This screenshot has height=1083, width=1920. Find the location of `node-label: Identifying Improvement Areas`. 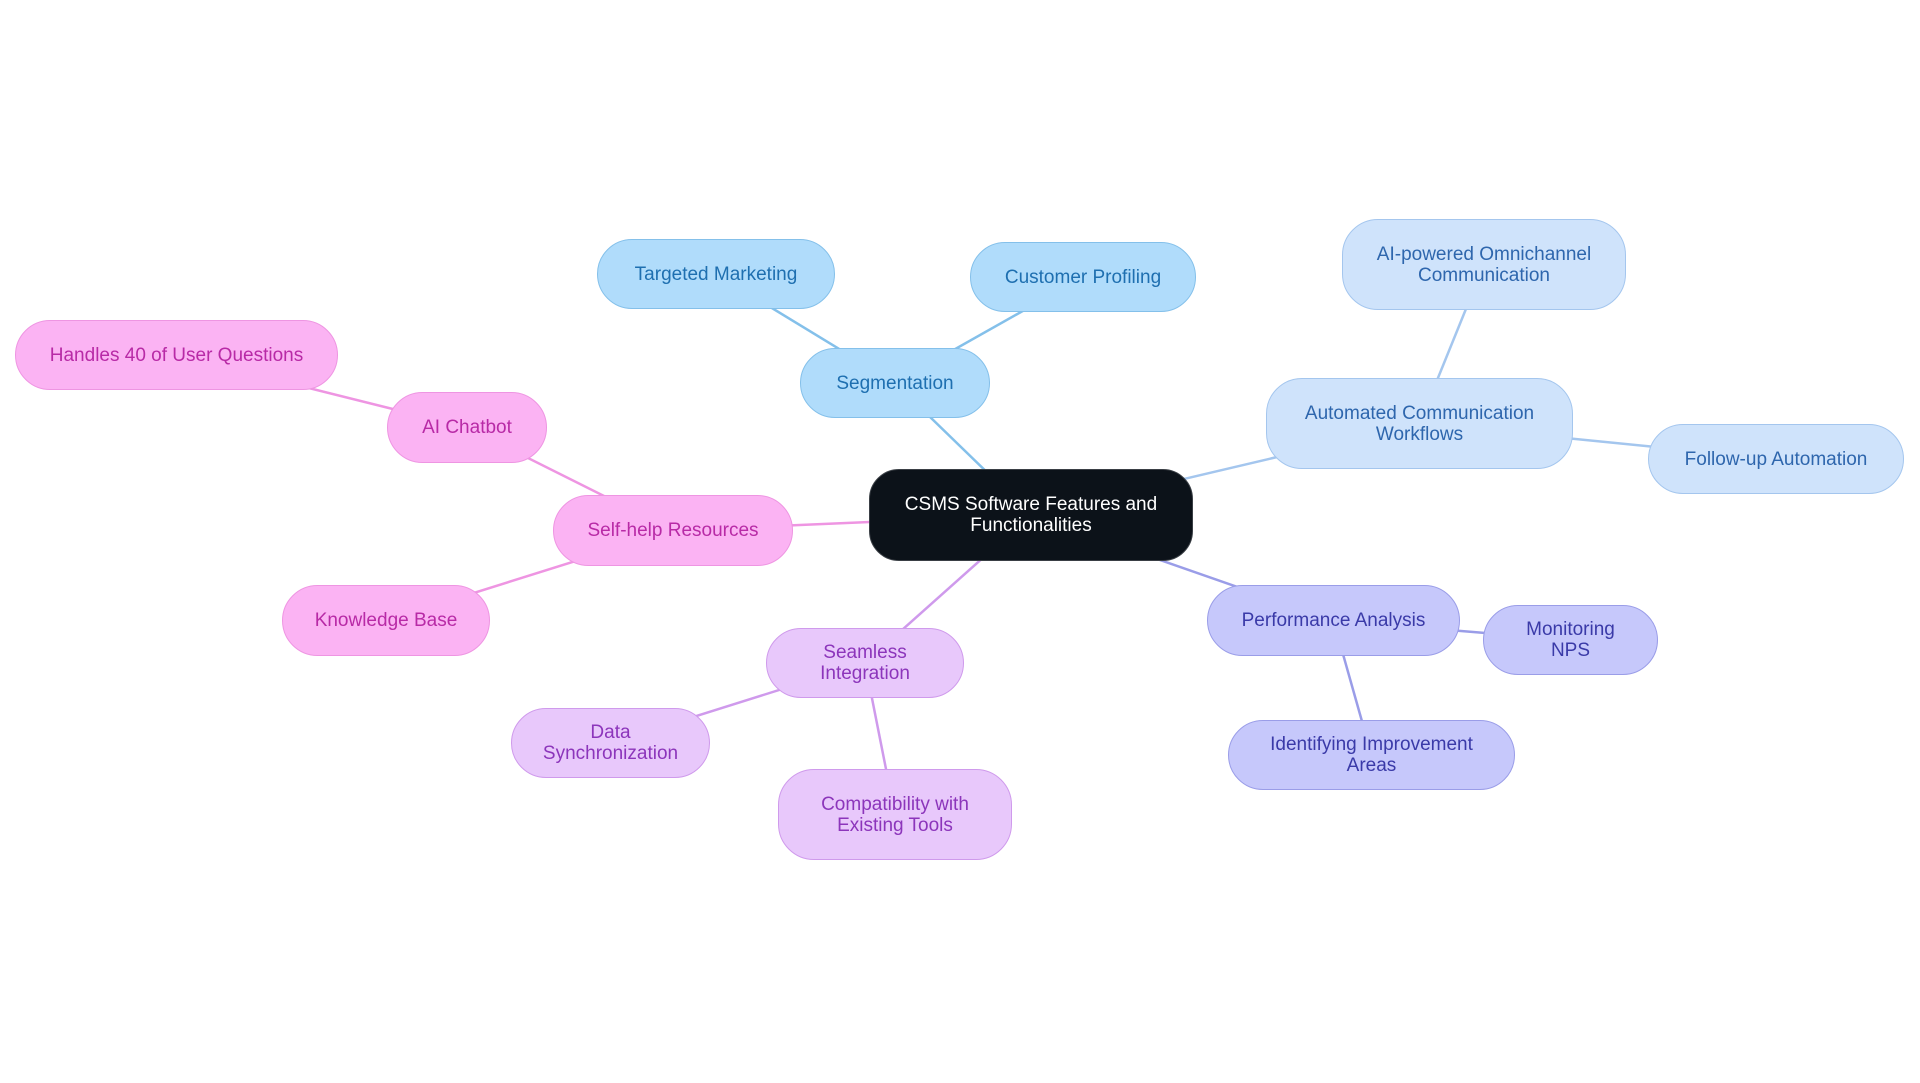

node-label: Identifying Improvement Areas is located at coordinates (1371, 755).